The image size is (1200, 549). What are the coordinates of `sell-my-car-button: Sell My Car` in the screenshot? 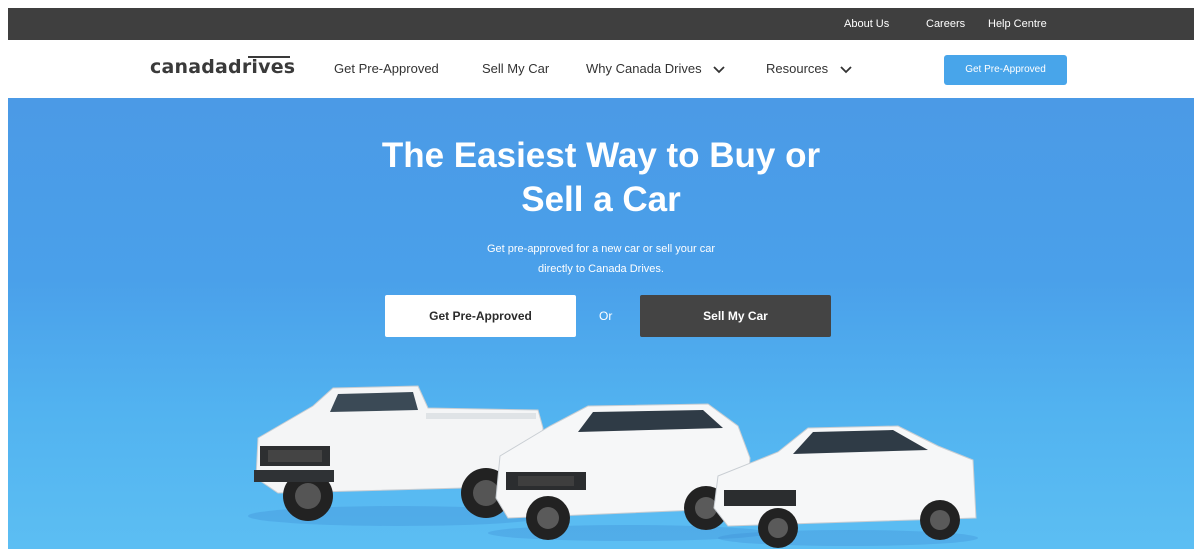 It's located at (735, 316).